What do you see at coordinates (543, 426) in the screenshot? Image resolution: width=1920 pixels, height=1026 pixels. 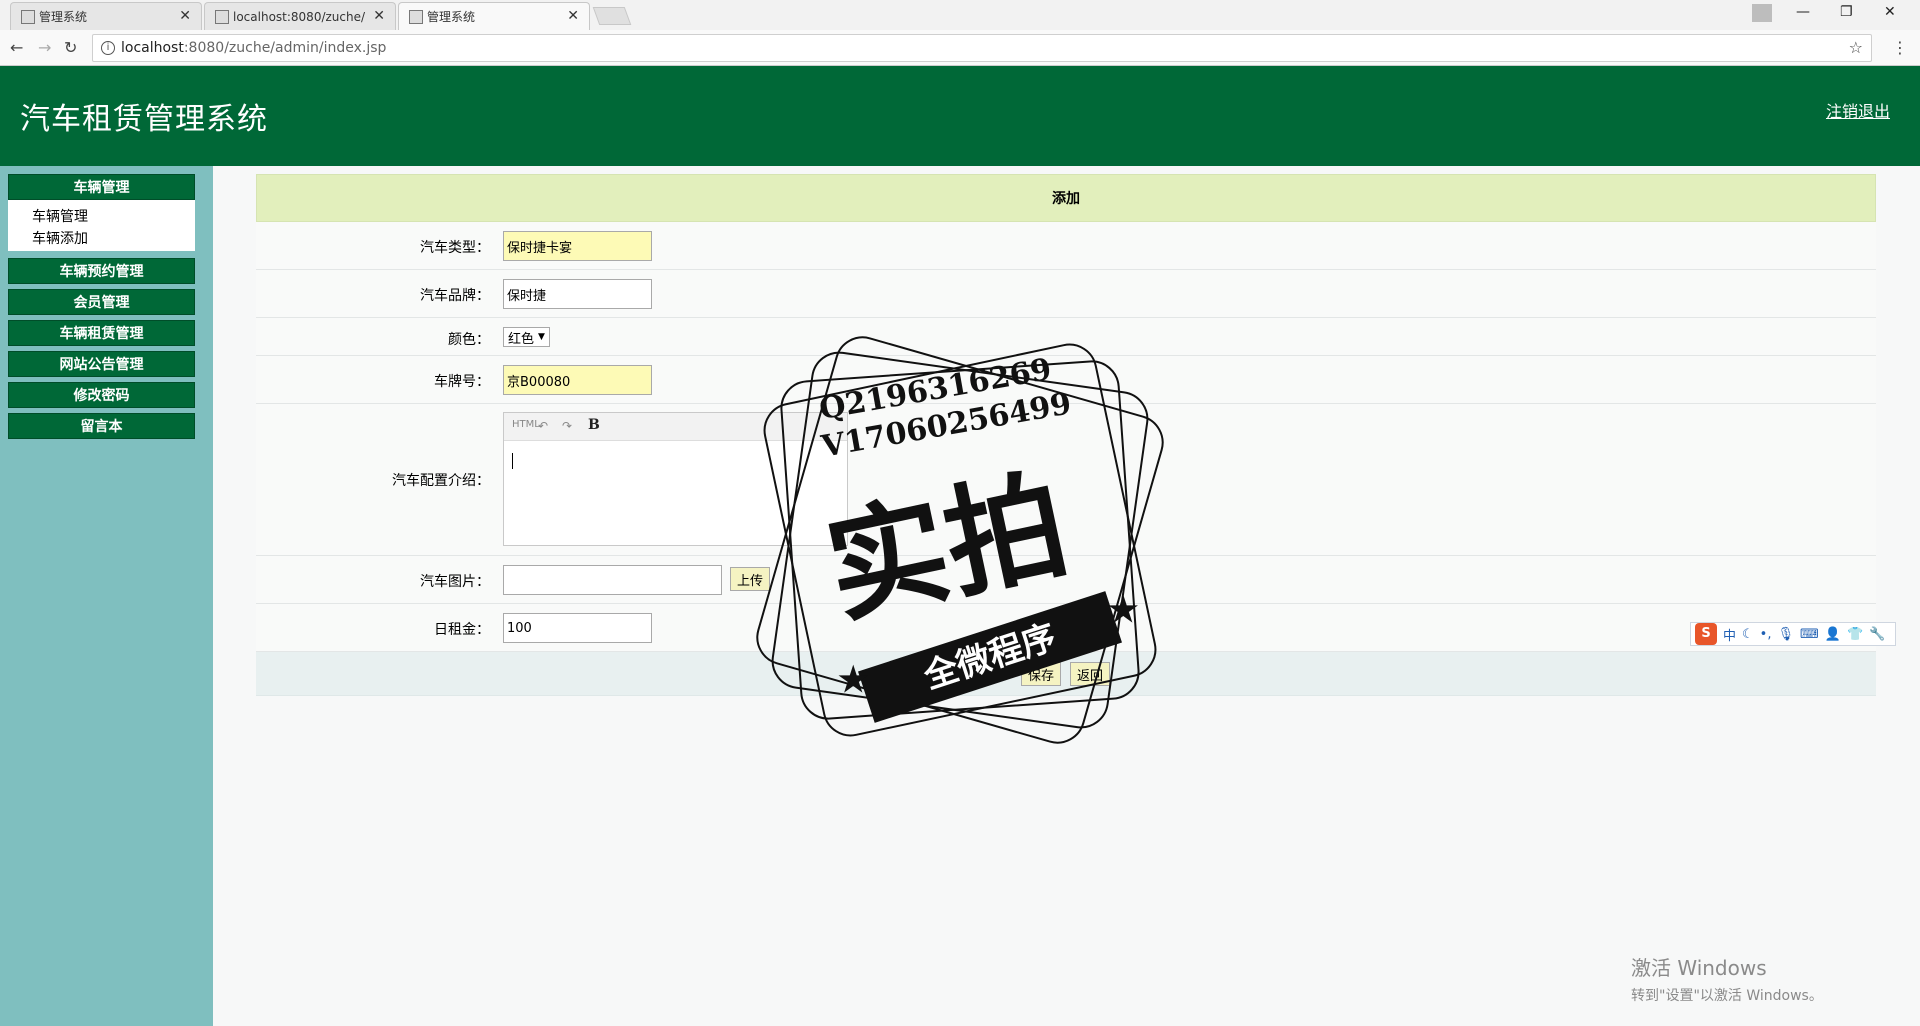 I see `undo-icon: ↶` at bounding box center [543, 426].